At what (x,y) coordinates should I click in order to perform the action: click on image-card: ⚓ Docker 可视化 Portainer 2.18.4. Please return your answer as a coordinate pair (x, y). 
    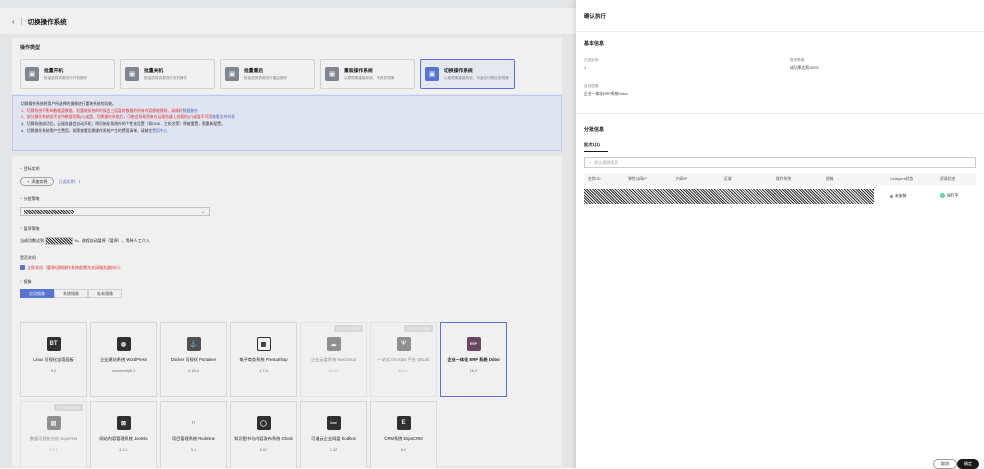
    Looking at the image, I should click on (193, 359).